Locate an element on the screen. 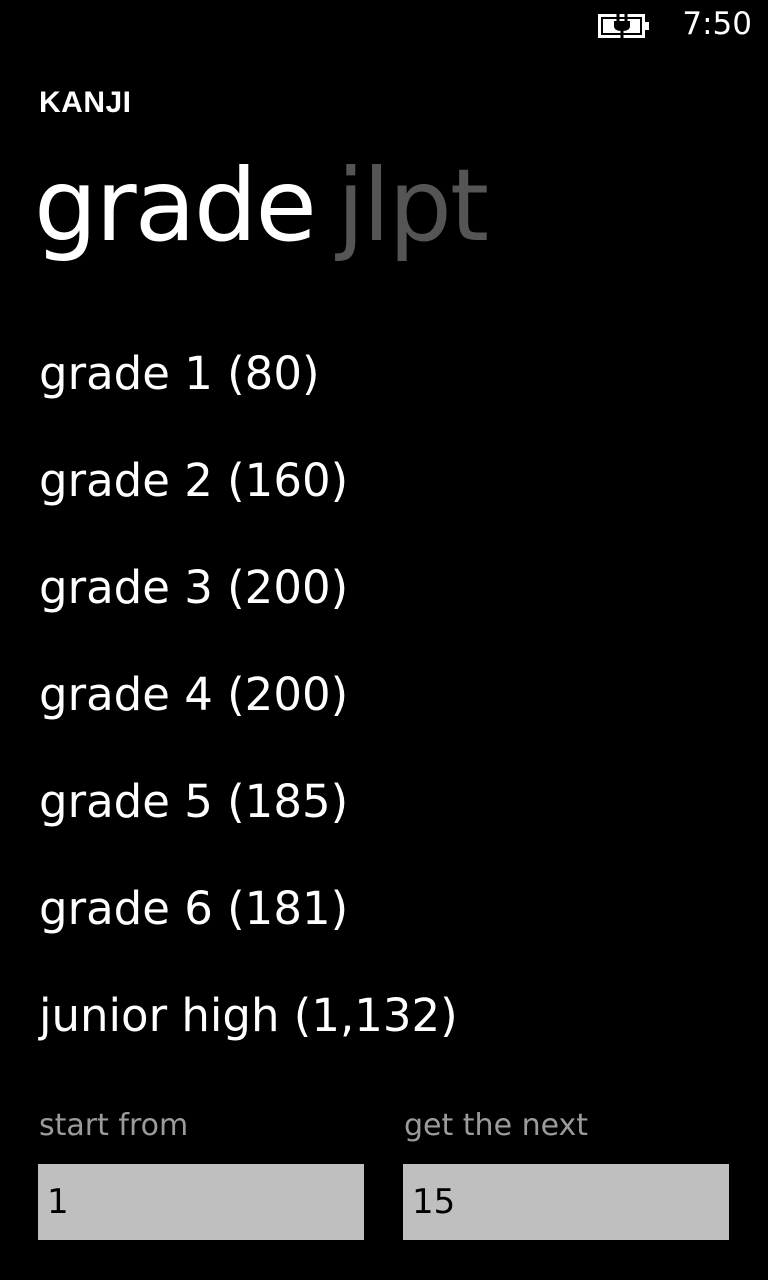  start-from-input is located at coordinates (201, 1202).